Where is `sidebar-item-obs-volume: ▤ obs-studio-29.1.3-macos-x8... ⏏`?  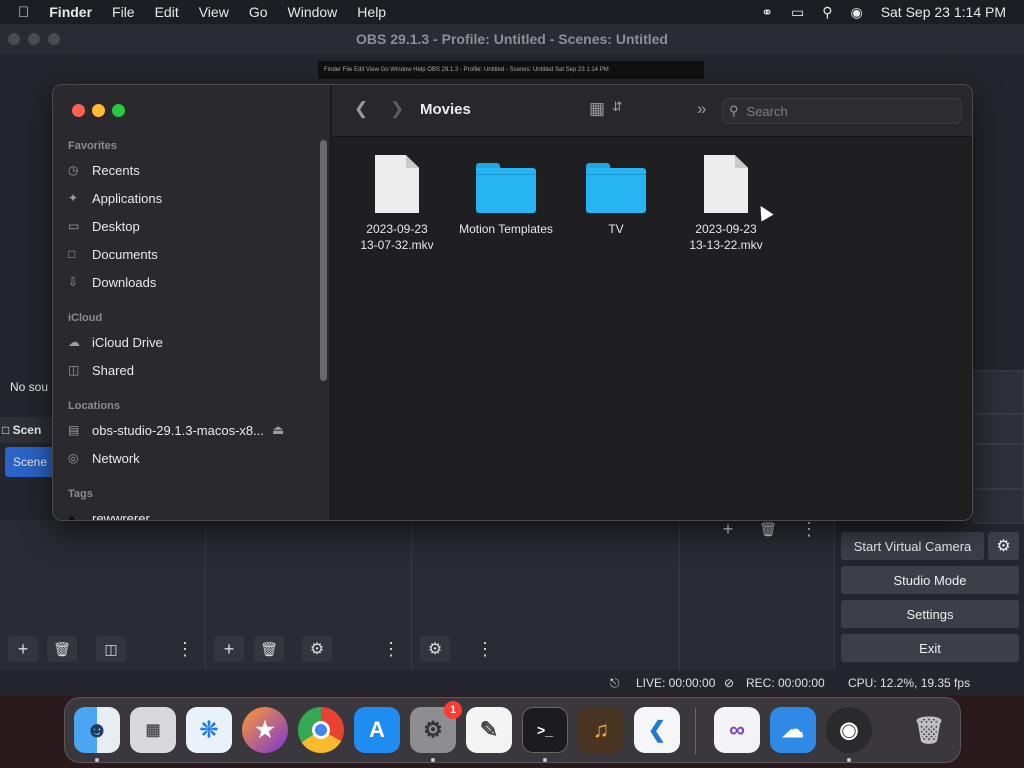 sidebar-item-obs-volume: ▤ obs-studio-29.1.3-macos-x8... ⏏ is located at coordinates (193, 430).